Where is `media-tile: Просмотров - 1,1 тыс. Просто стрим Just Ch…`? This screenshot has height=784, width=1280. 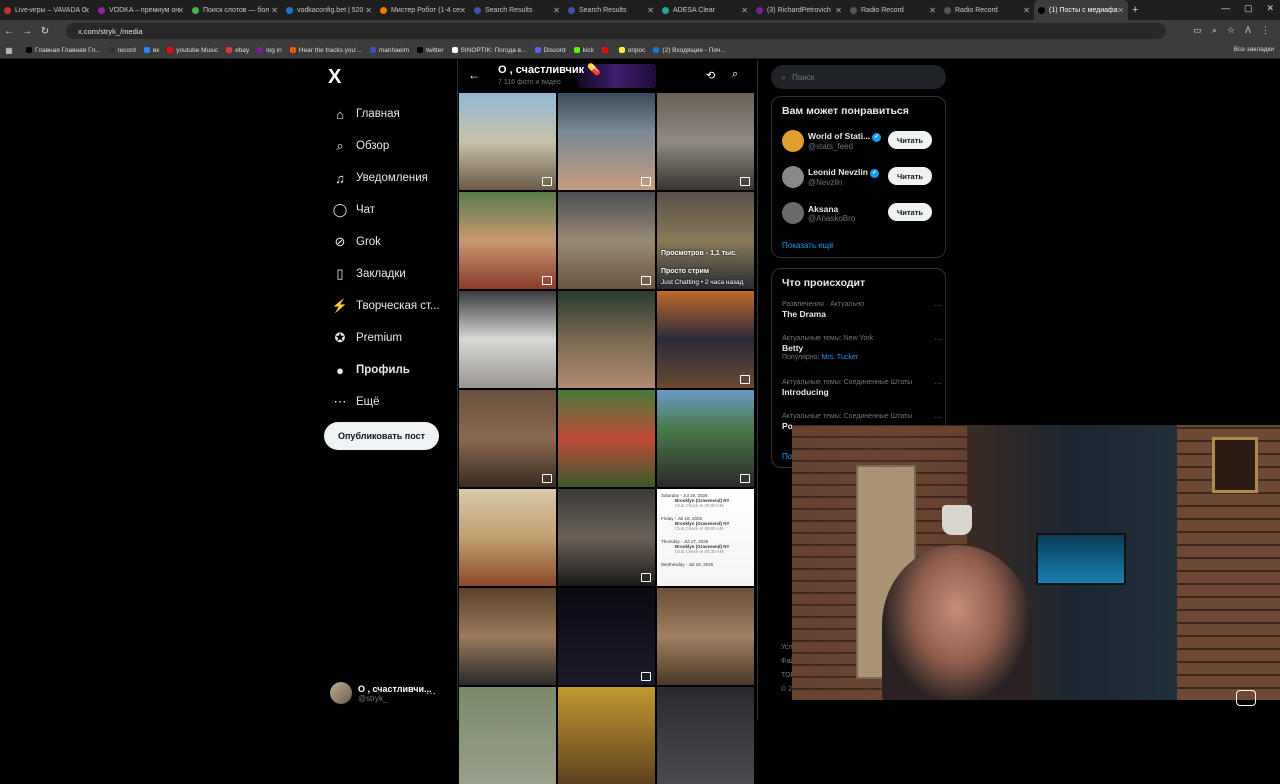
media-tile: Просмотров - 1,1 тыс. Просто стрим Just Ch… is located at coordinates (705, 240).